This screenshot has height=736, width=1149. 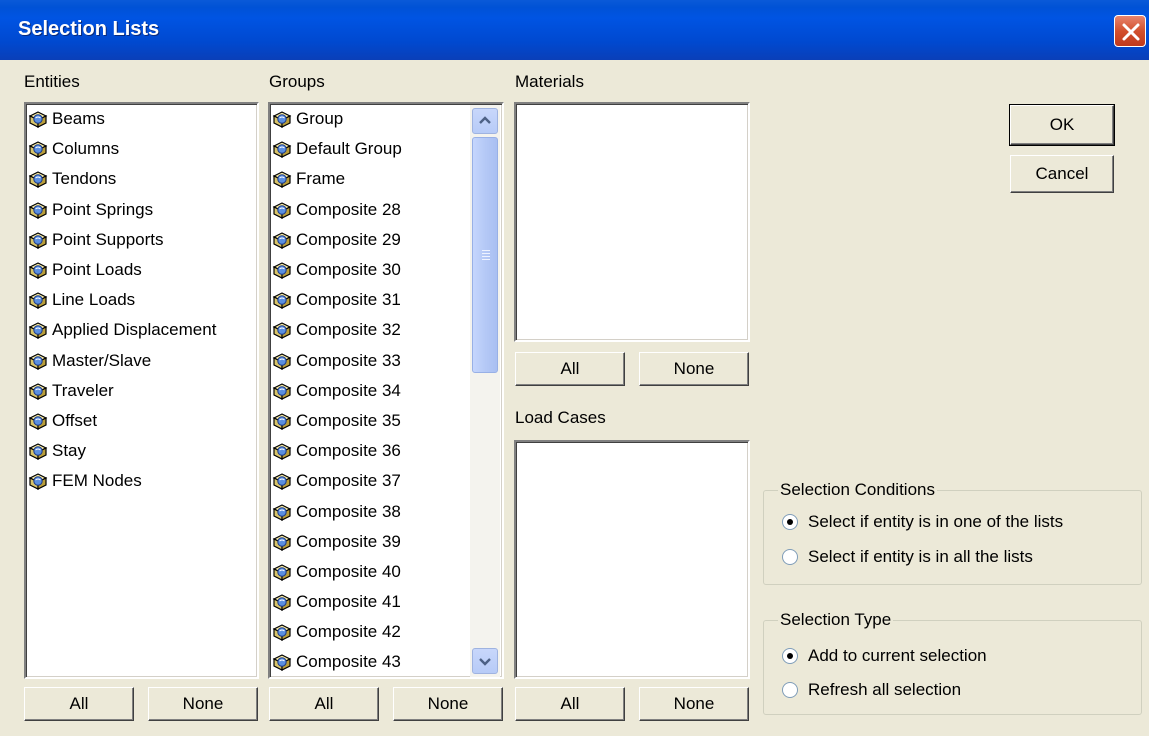 What do you see at coordinates (348, 571) in the screenshot?
I see `list-item-label: Composite 40` at bounding box center [348, 571].